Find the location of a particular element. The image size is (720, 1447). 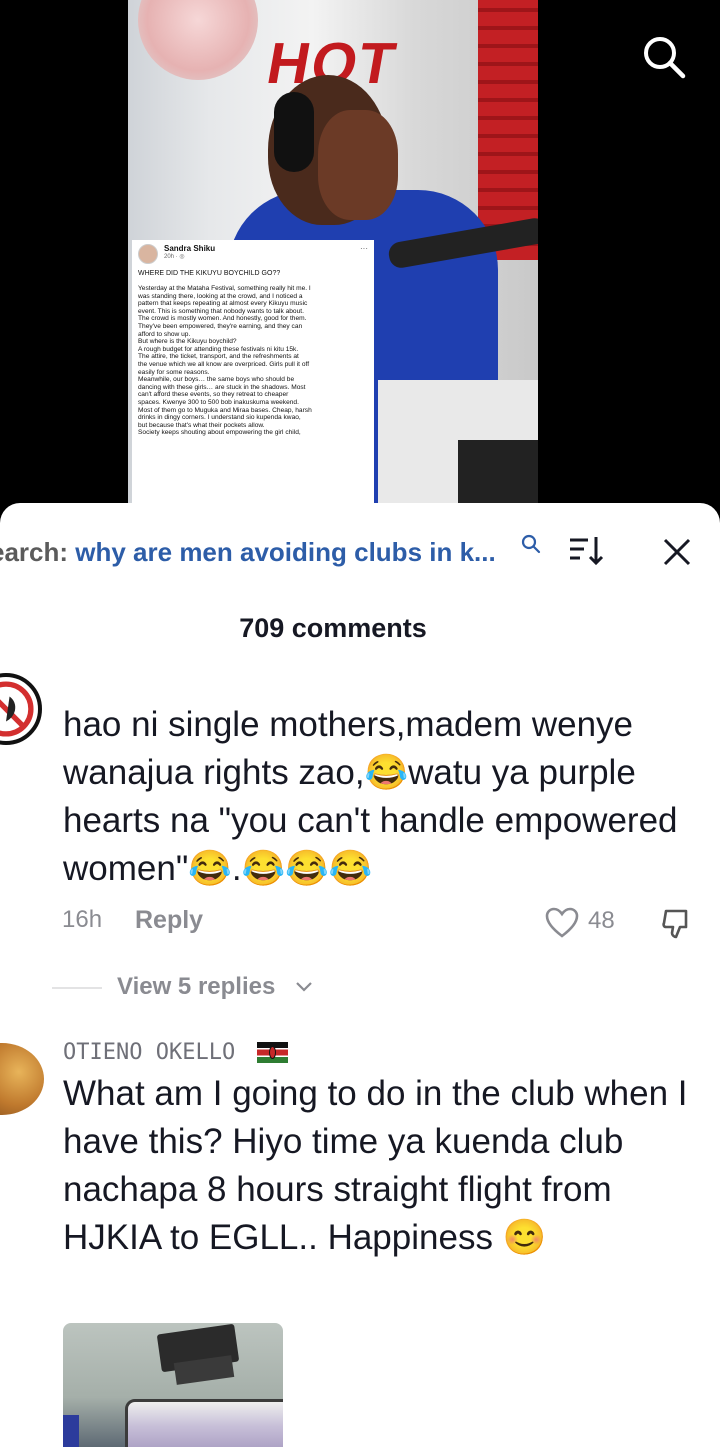

cockpit-side is located at coordinates (71, 1431).